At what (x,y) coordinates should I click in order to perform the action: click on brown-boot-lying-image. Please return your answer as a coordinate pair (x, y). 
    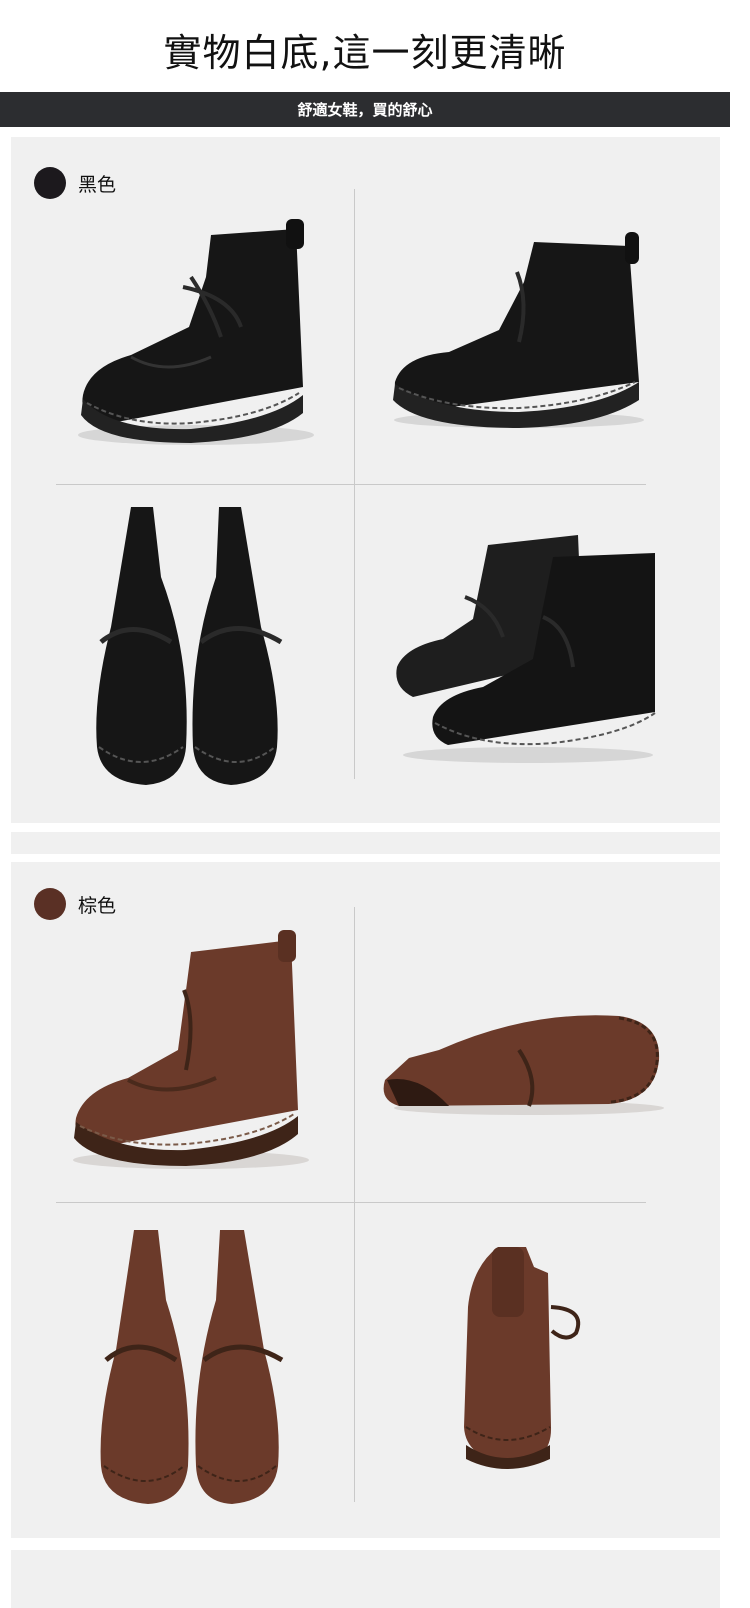
    Looking at the image, I should click on (524, 1065).